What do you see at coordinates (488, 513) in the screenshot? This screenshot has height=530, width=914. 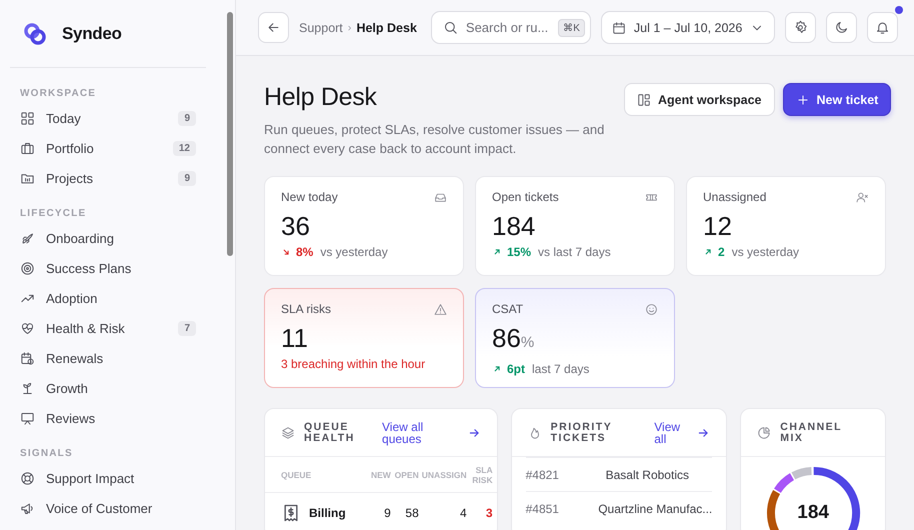 I see `table-cell-text: 3` at bounding box center [488, 513].